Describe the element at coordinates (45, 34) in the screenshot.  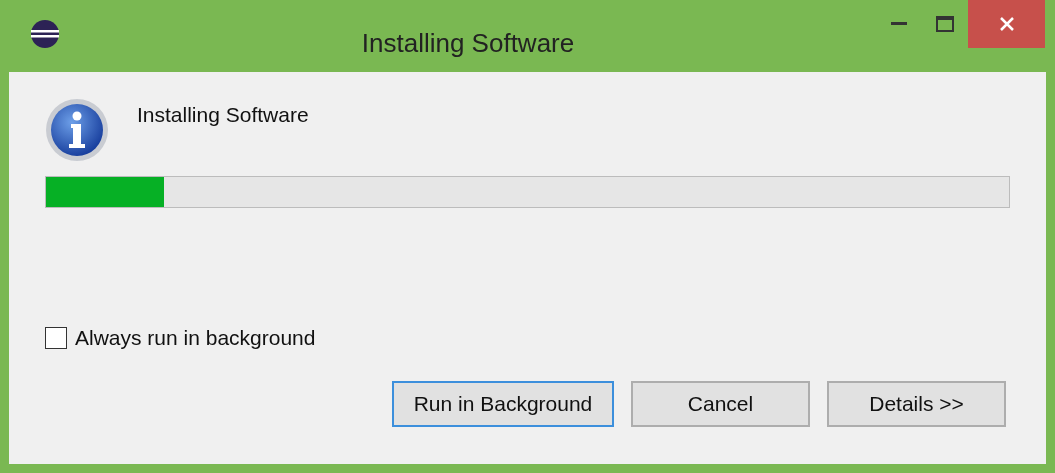
I see `app-logo-icon` at that location.